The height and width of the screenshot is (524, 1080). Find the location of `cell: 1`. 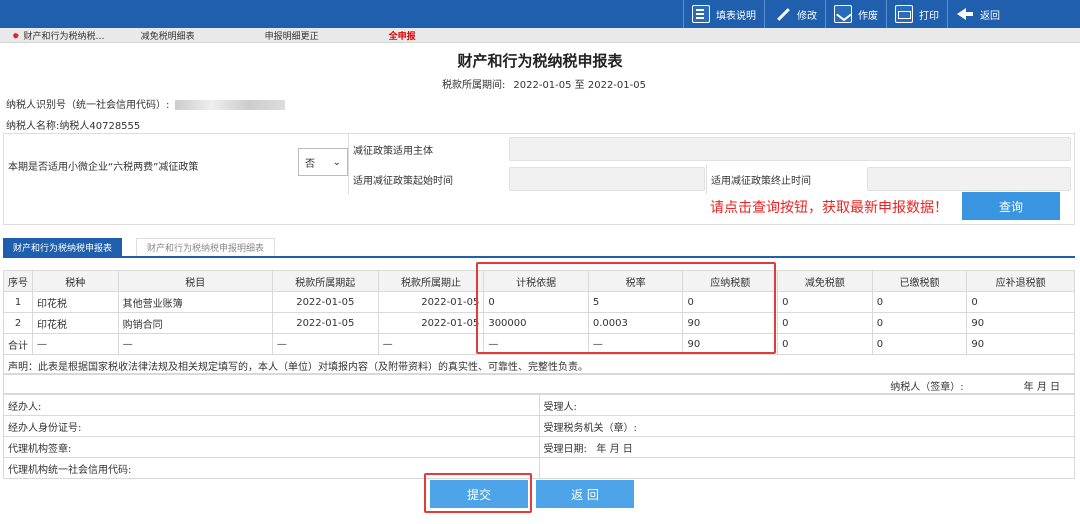

cell: 1 is located at coordinates (18, 302).